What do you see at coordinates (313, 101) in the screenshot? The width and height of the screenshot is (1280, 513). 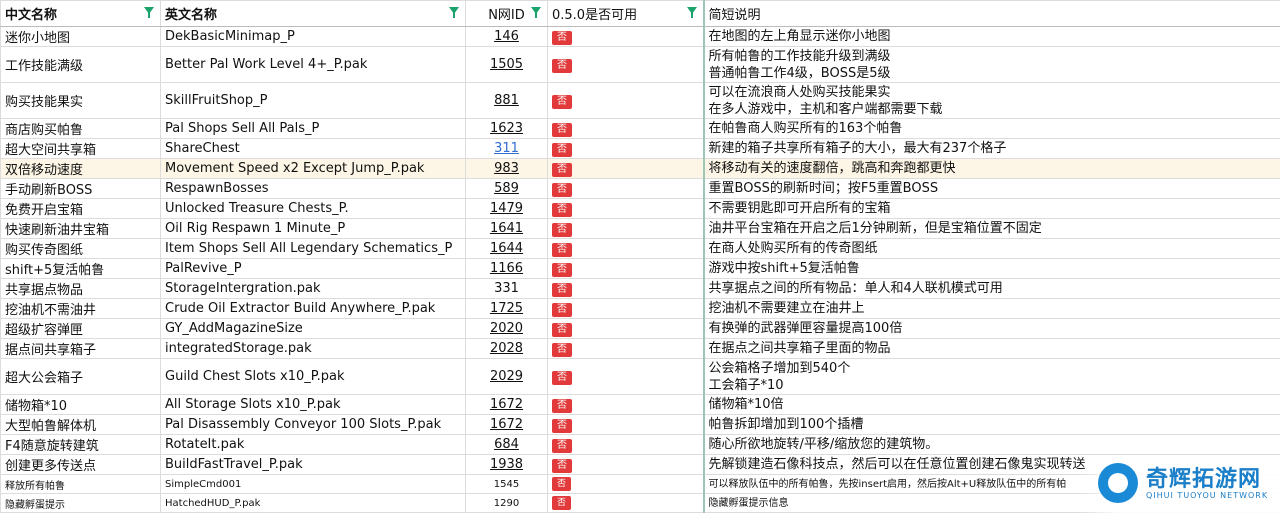 I see `cell-en: SkillFruitShop_P` at bounding box center [313, 101].